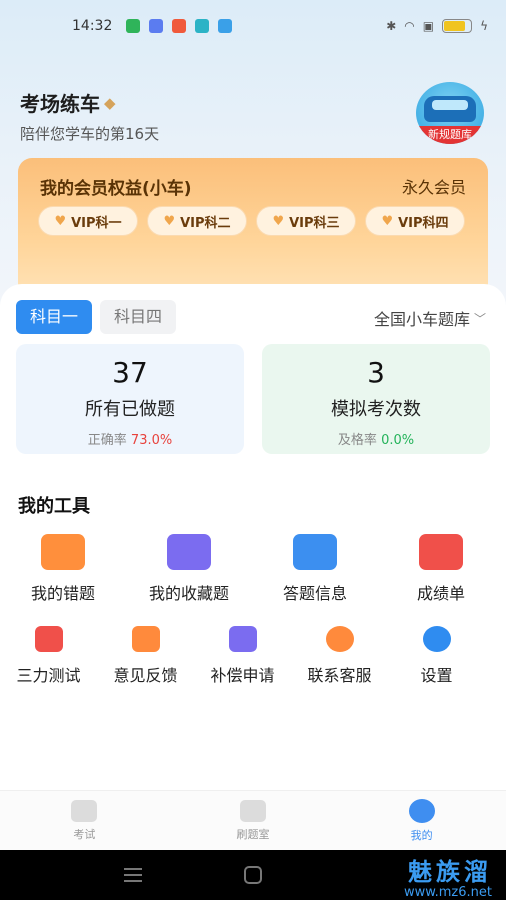 This screenshot has height=900, width=506. What do you see at coordinates (60, 104) in the screenshot?
I see `page-title: 考场练车` at bounding box center [60, 104].